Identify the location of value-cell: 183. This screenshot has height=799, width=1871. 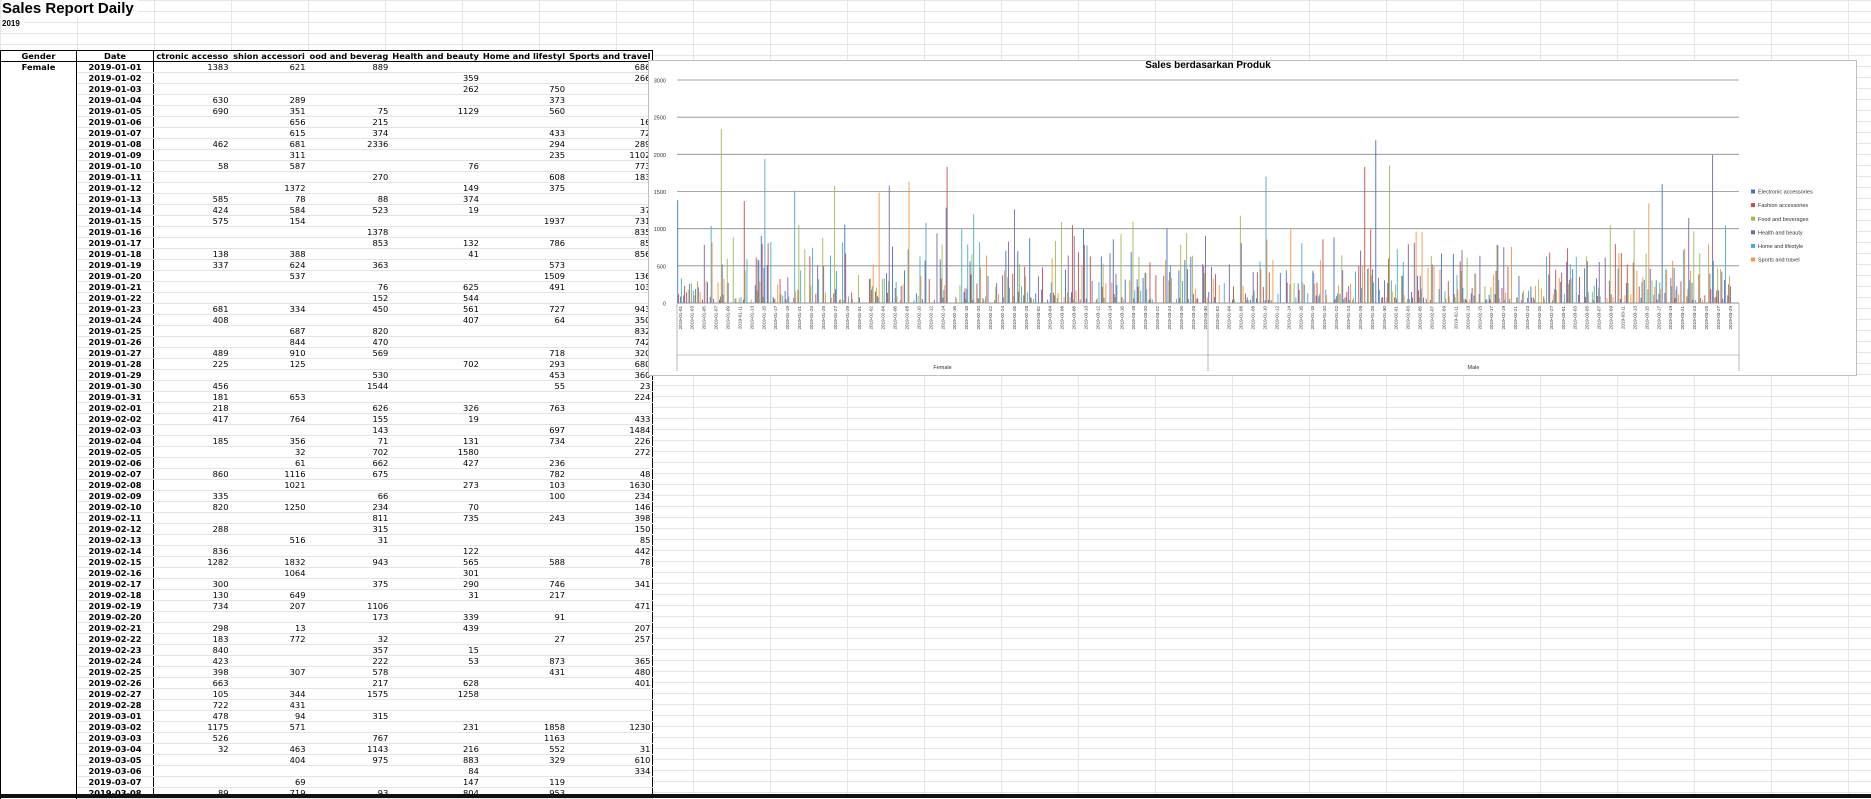
(610, 177).